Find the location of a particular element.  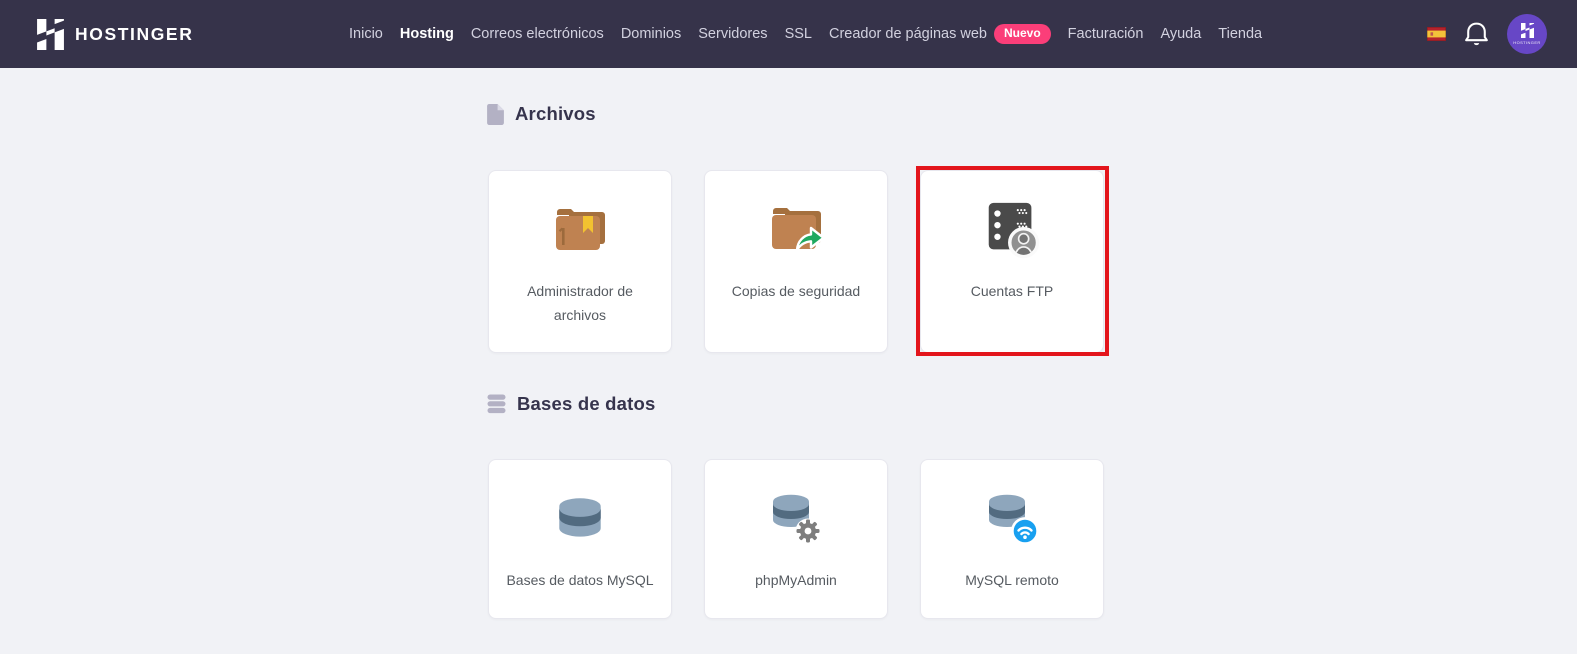

backup-folder-icon is located at coordinates (796, 230).